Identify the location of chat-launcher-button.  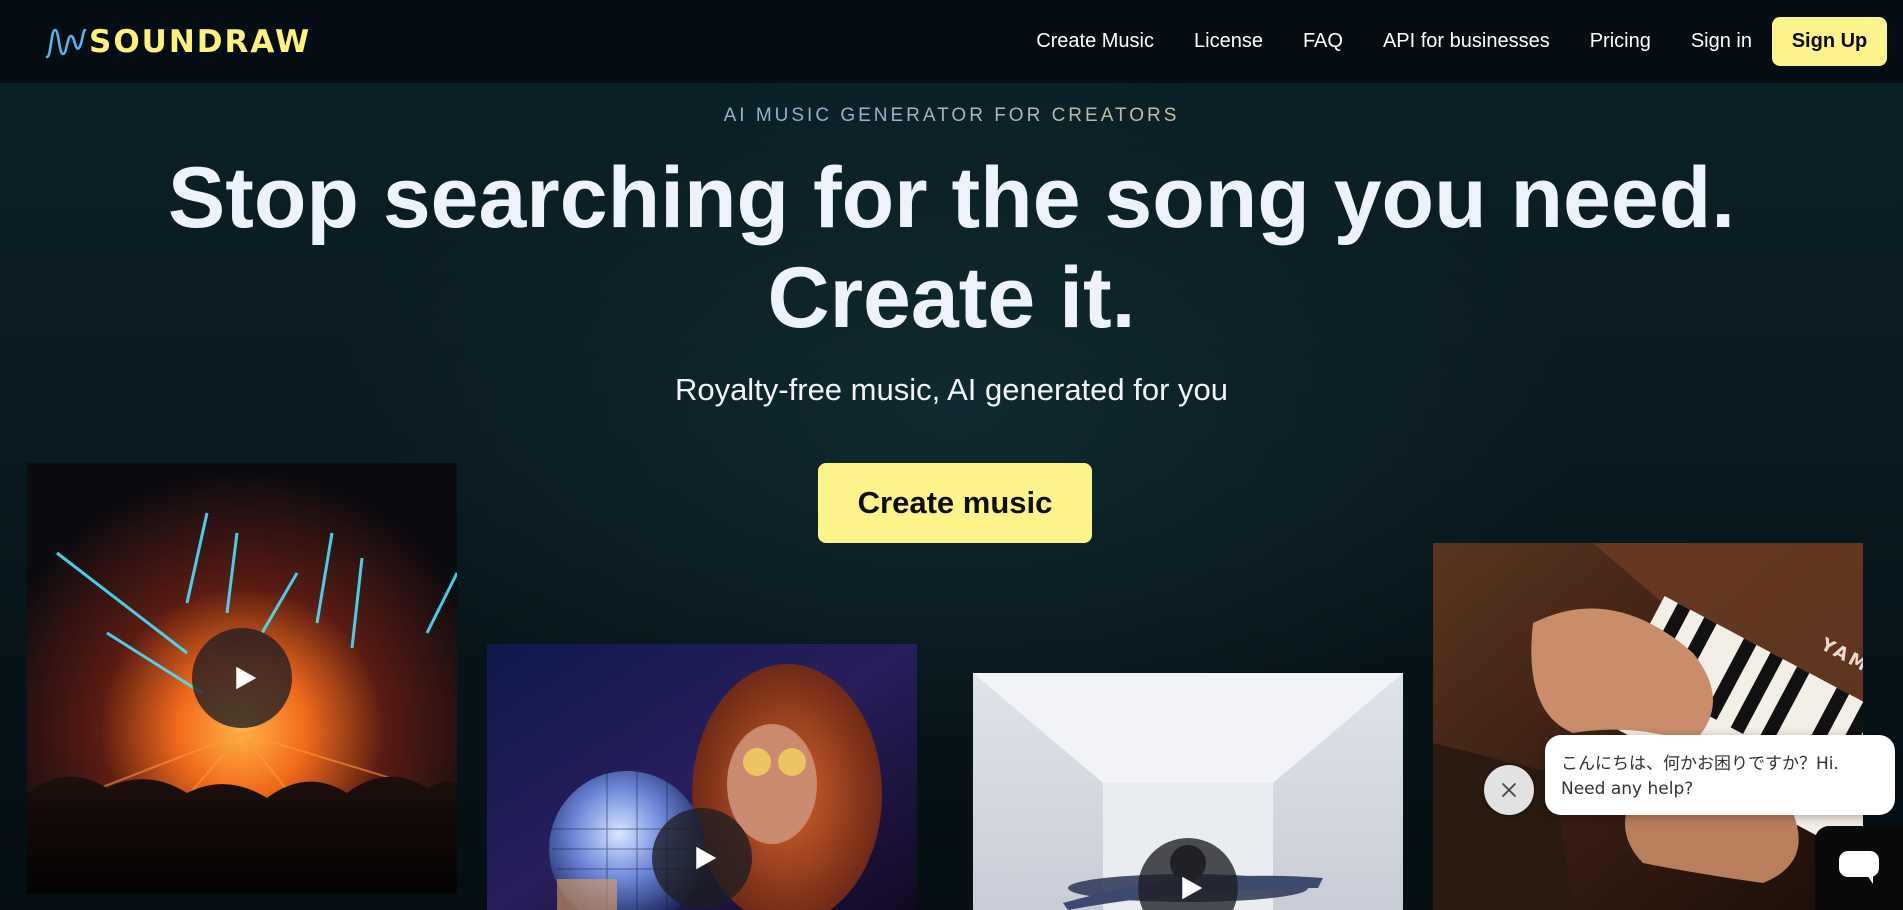
(1859, 868).